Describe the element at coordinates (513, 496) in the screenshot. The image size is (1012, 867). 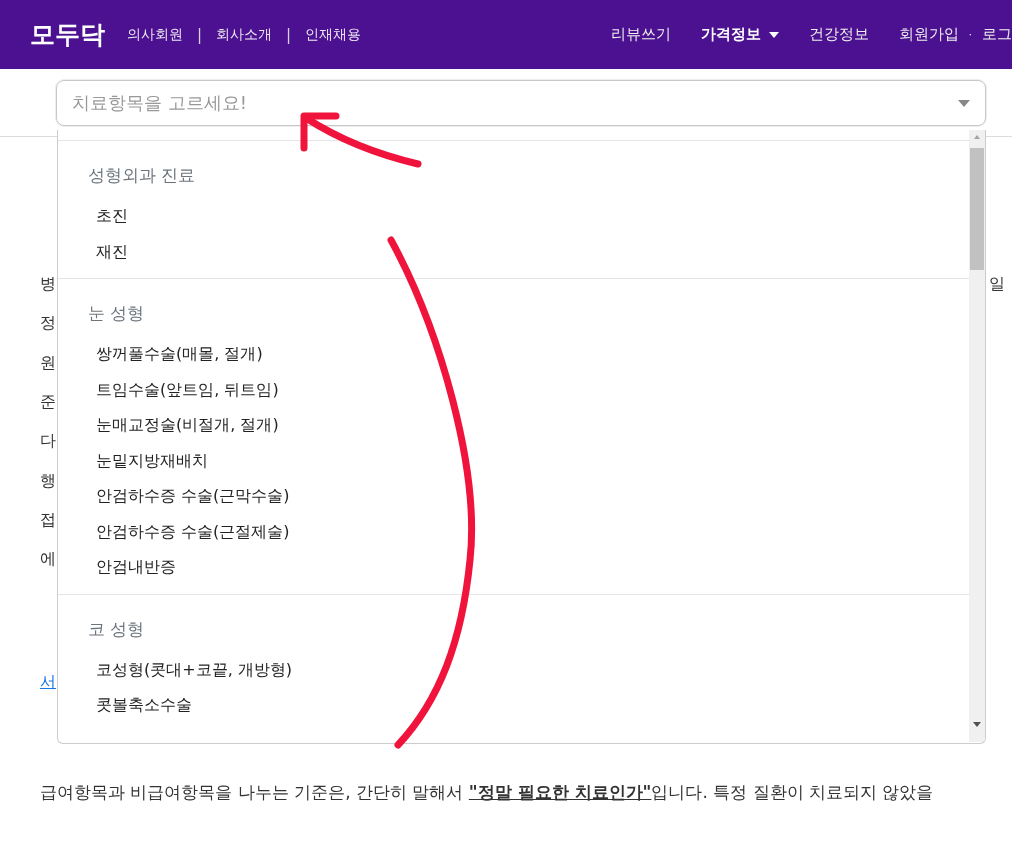
I see `dropdown-option: 안검하수증 수술(근막수술)` at that location.